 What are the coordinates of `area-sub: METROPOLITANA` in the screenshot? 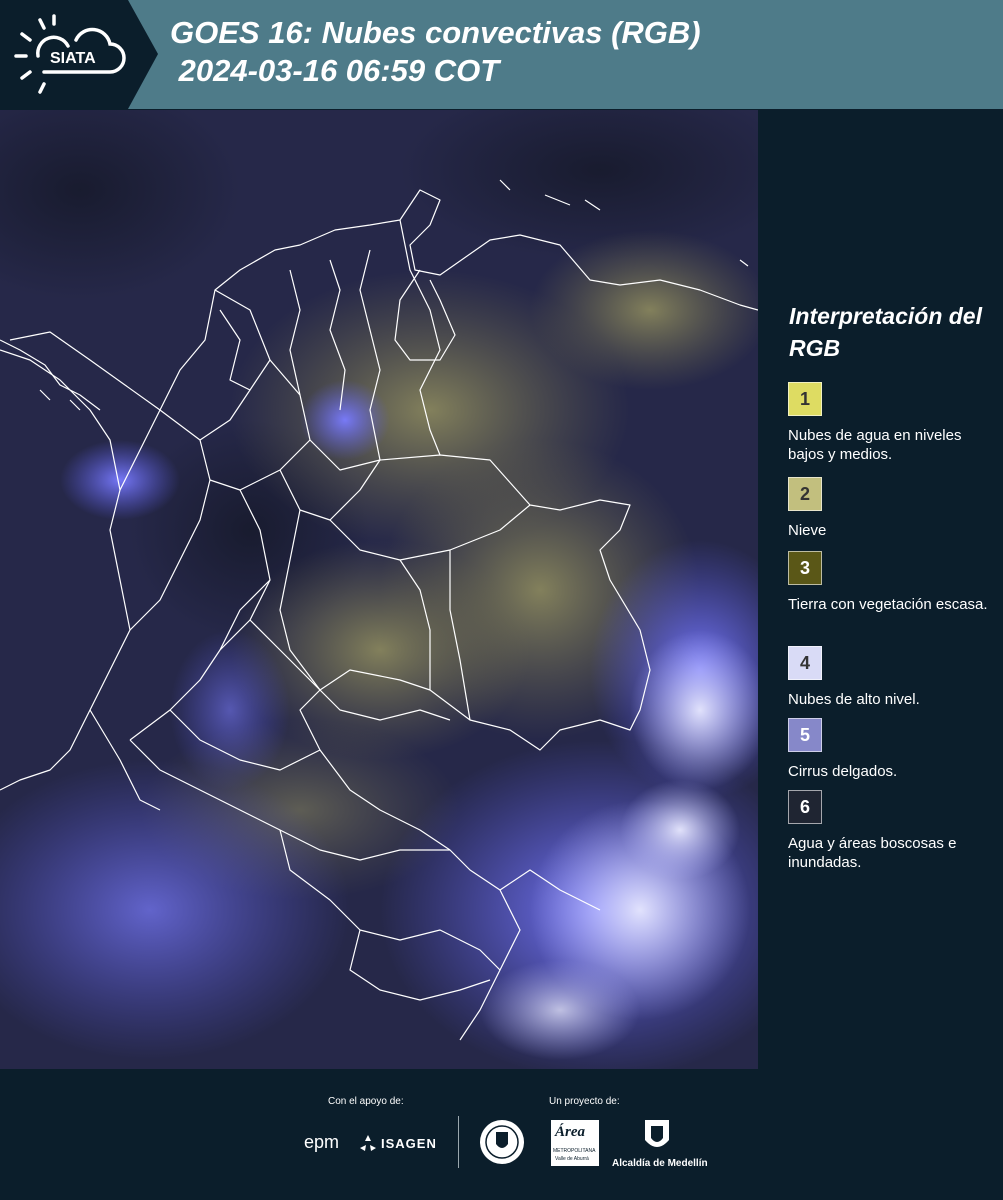 It's located at (574, 1151).